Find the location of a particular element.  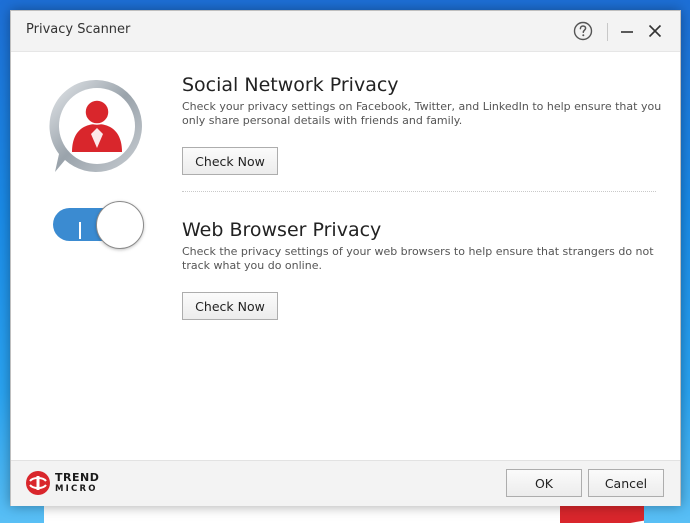

trend-micro-logo-icon is located at coordinates (38, 483).